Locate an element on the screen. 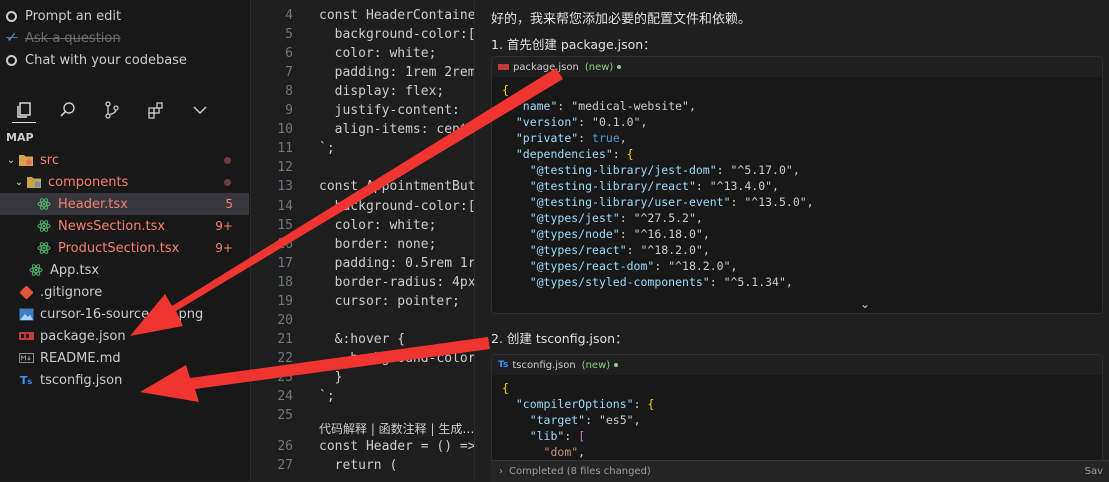 The height and width of the screenshot is (482, 1109). line-number: 13 is located at coordinates (285, 187).